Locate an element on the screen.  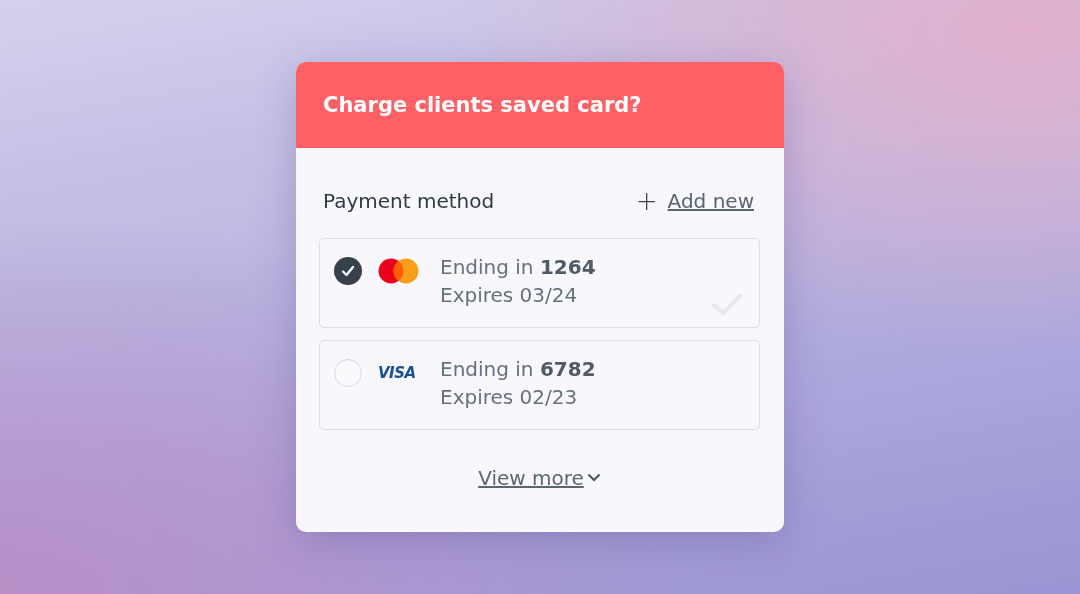
card-ending: Ending in 1264 is located at coordinates (518, 267).